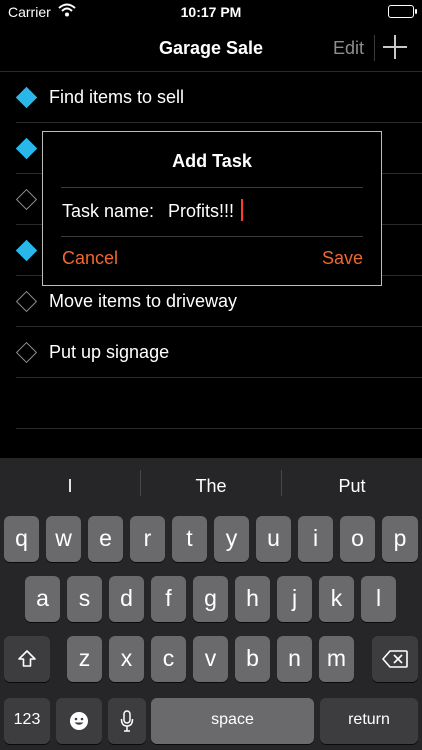  Describe the element at coordinates (143, 301) in the screenshot. I see `task-label: Move items to driveway` at that location.